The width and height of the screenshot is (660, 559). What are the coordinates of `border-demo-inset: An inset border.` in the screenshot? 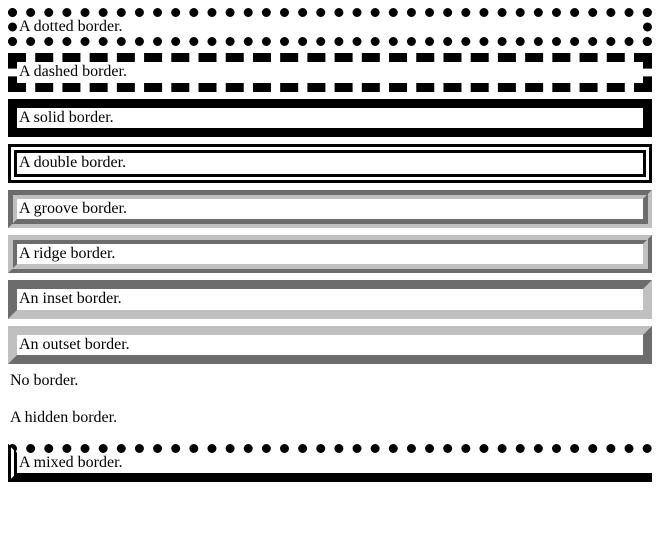 It's located at (330, 299).